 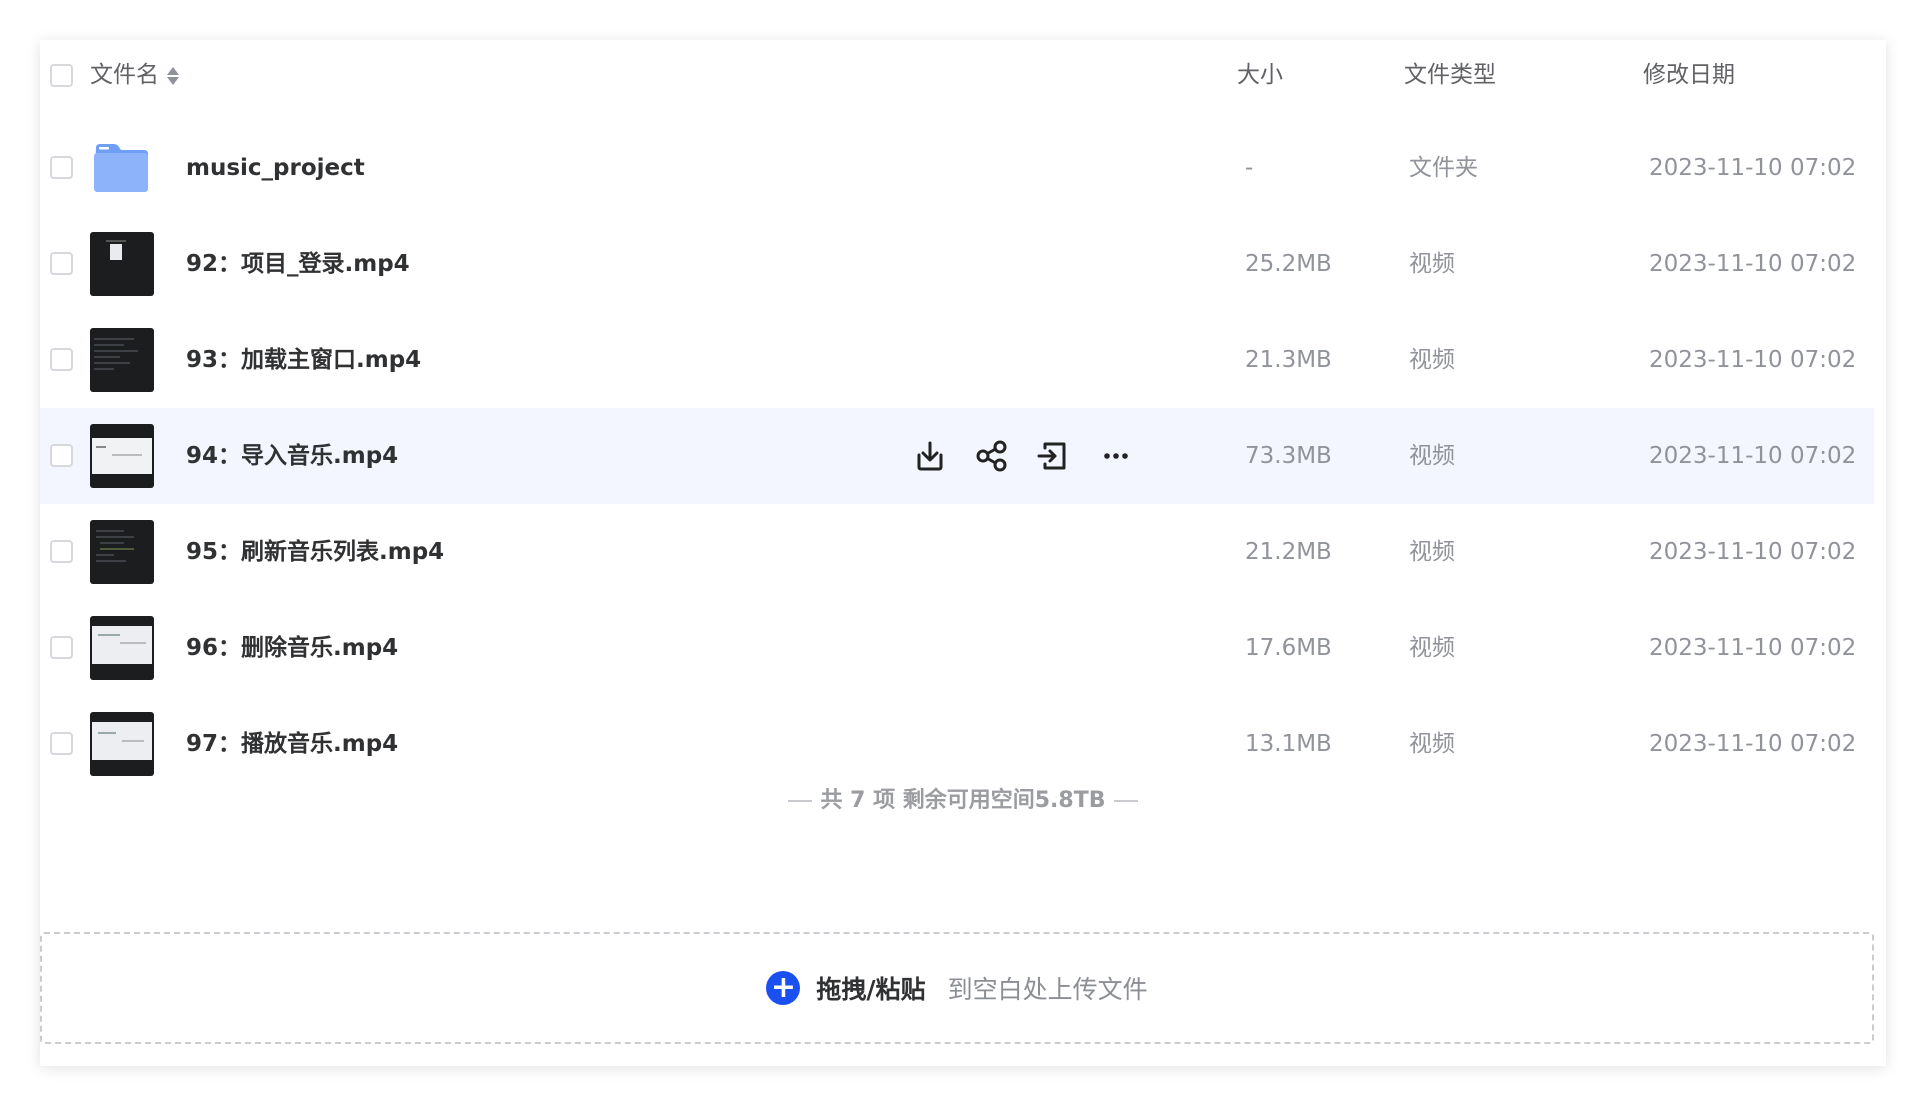 What do you see at coordinates (783, 988) in the screenshot?
I see `add-icon: +` at bounding box center [783, 988].